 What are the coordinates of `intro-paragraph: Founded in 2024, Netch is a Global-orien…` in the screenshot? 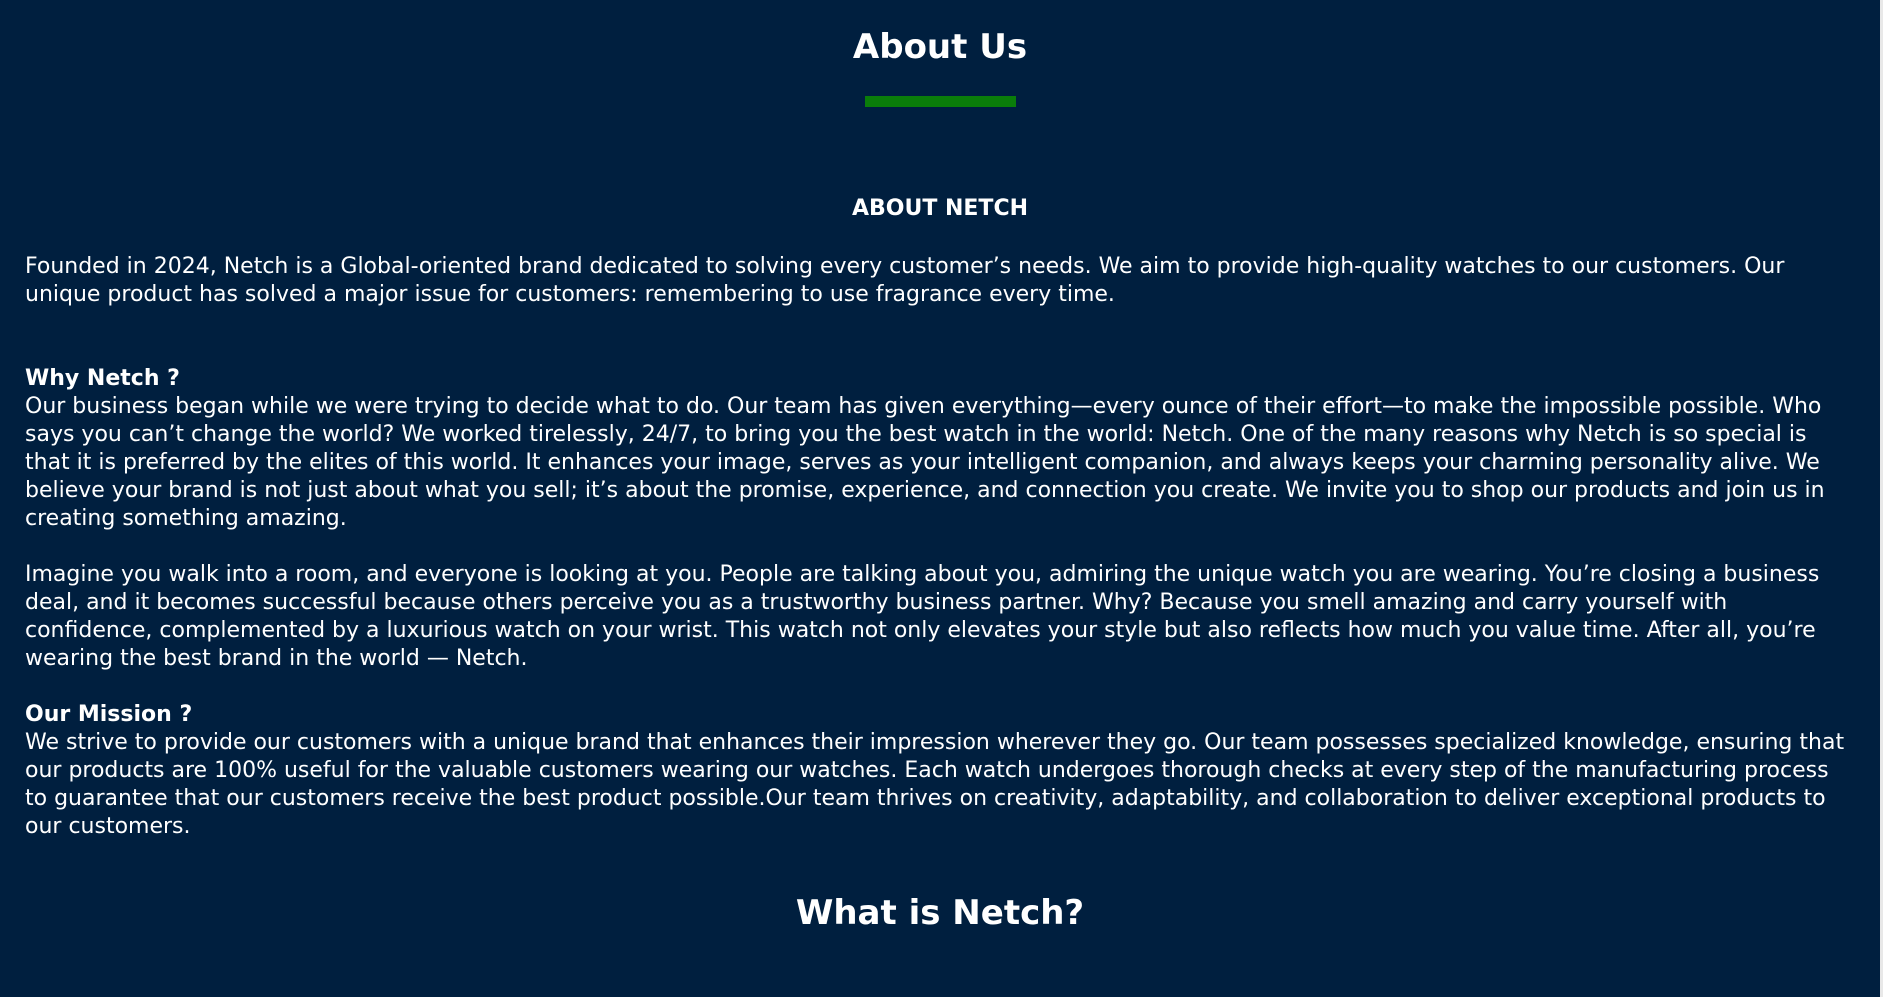 It's located at (905, 280).